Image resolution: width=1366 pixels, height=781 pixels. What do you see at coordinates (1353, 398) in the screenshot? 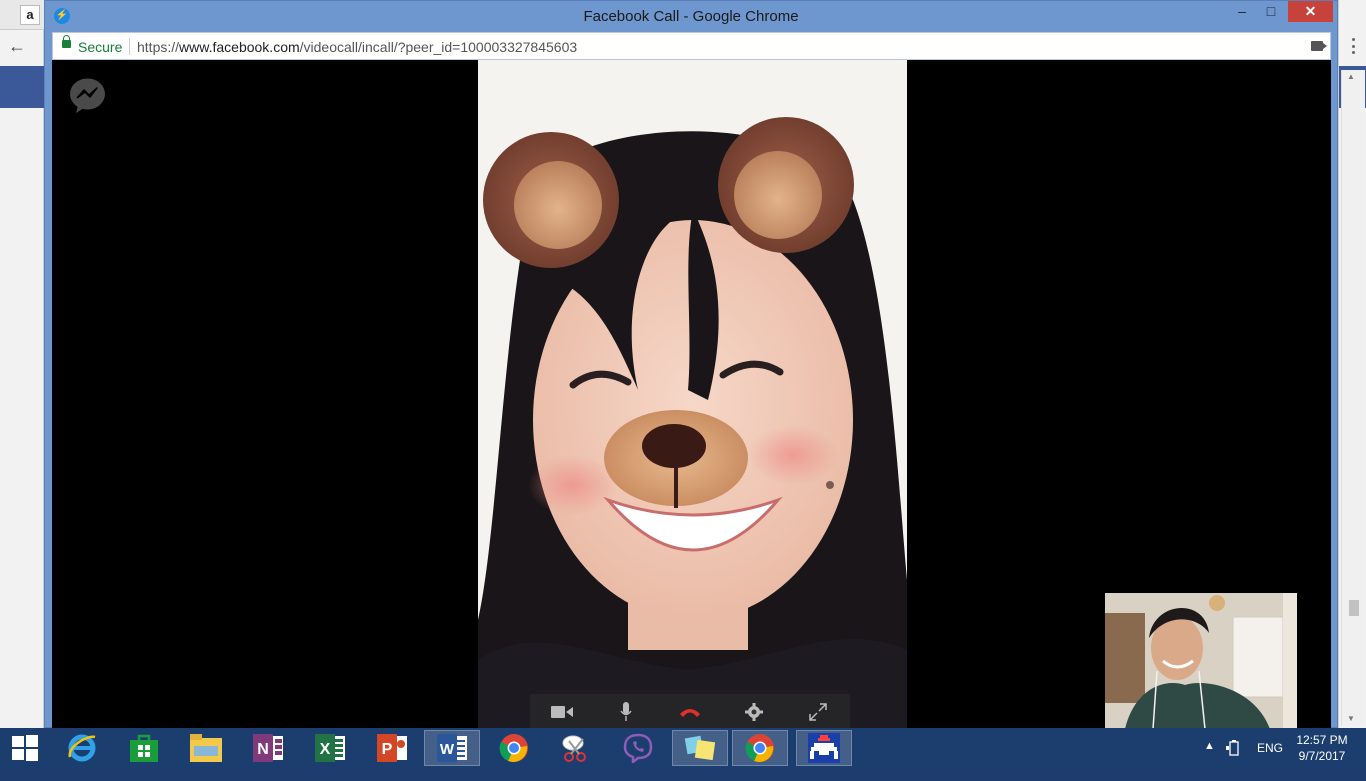
I see `page-scrollbar` at bounding box center [1353, 398].